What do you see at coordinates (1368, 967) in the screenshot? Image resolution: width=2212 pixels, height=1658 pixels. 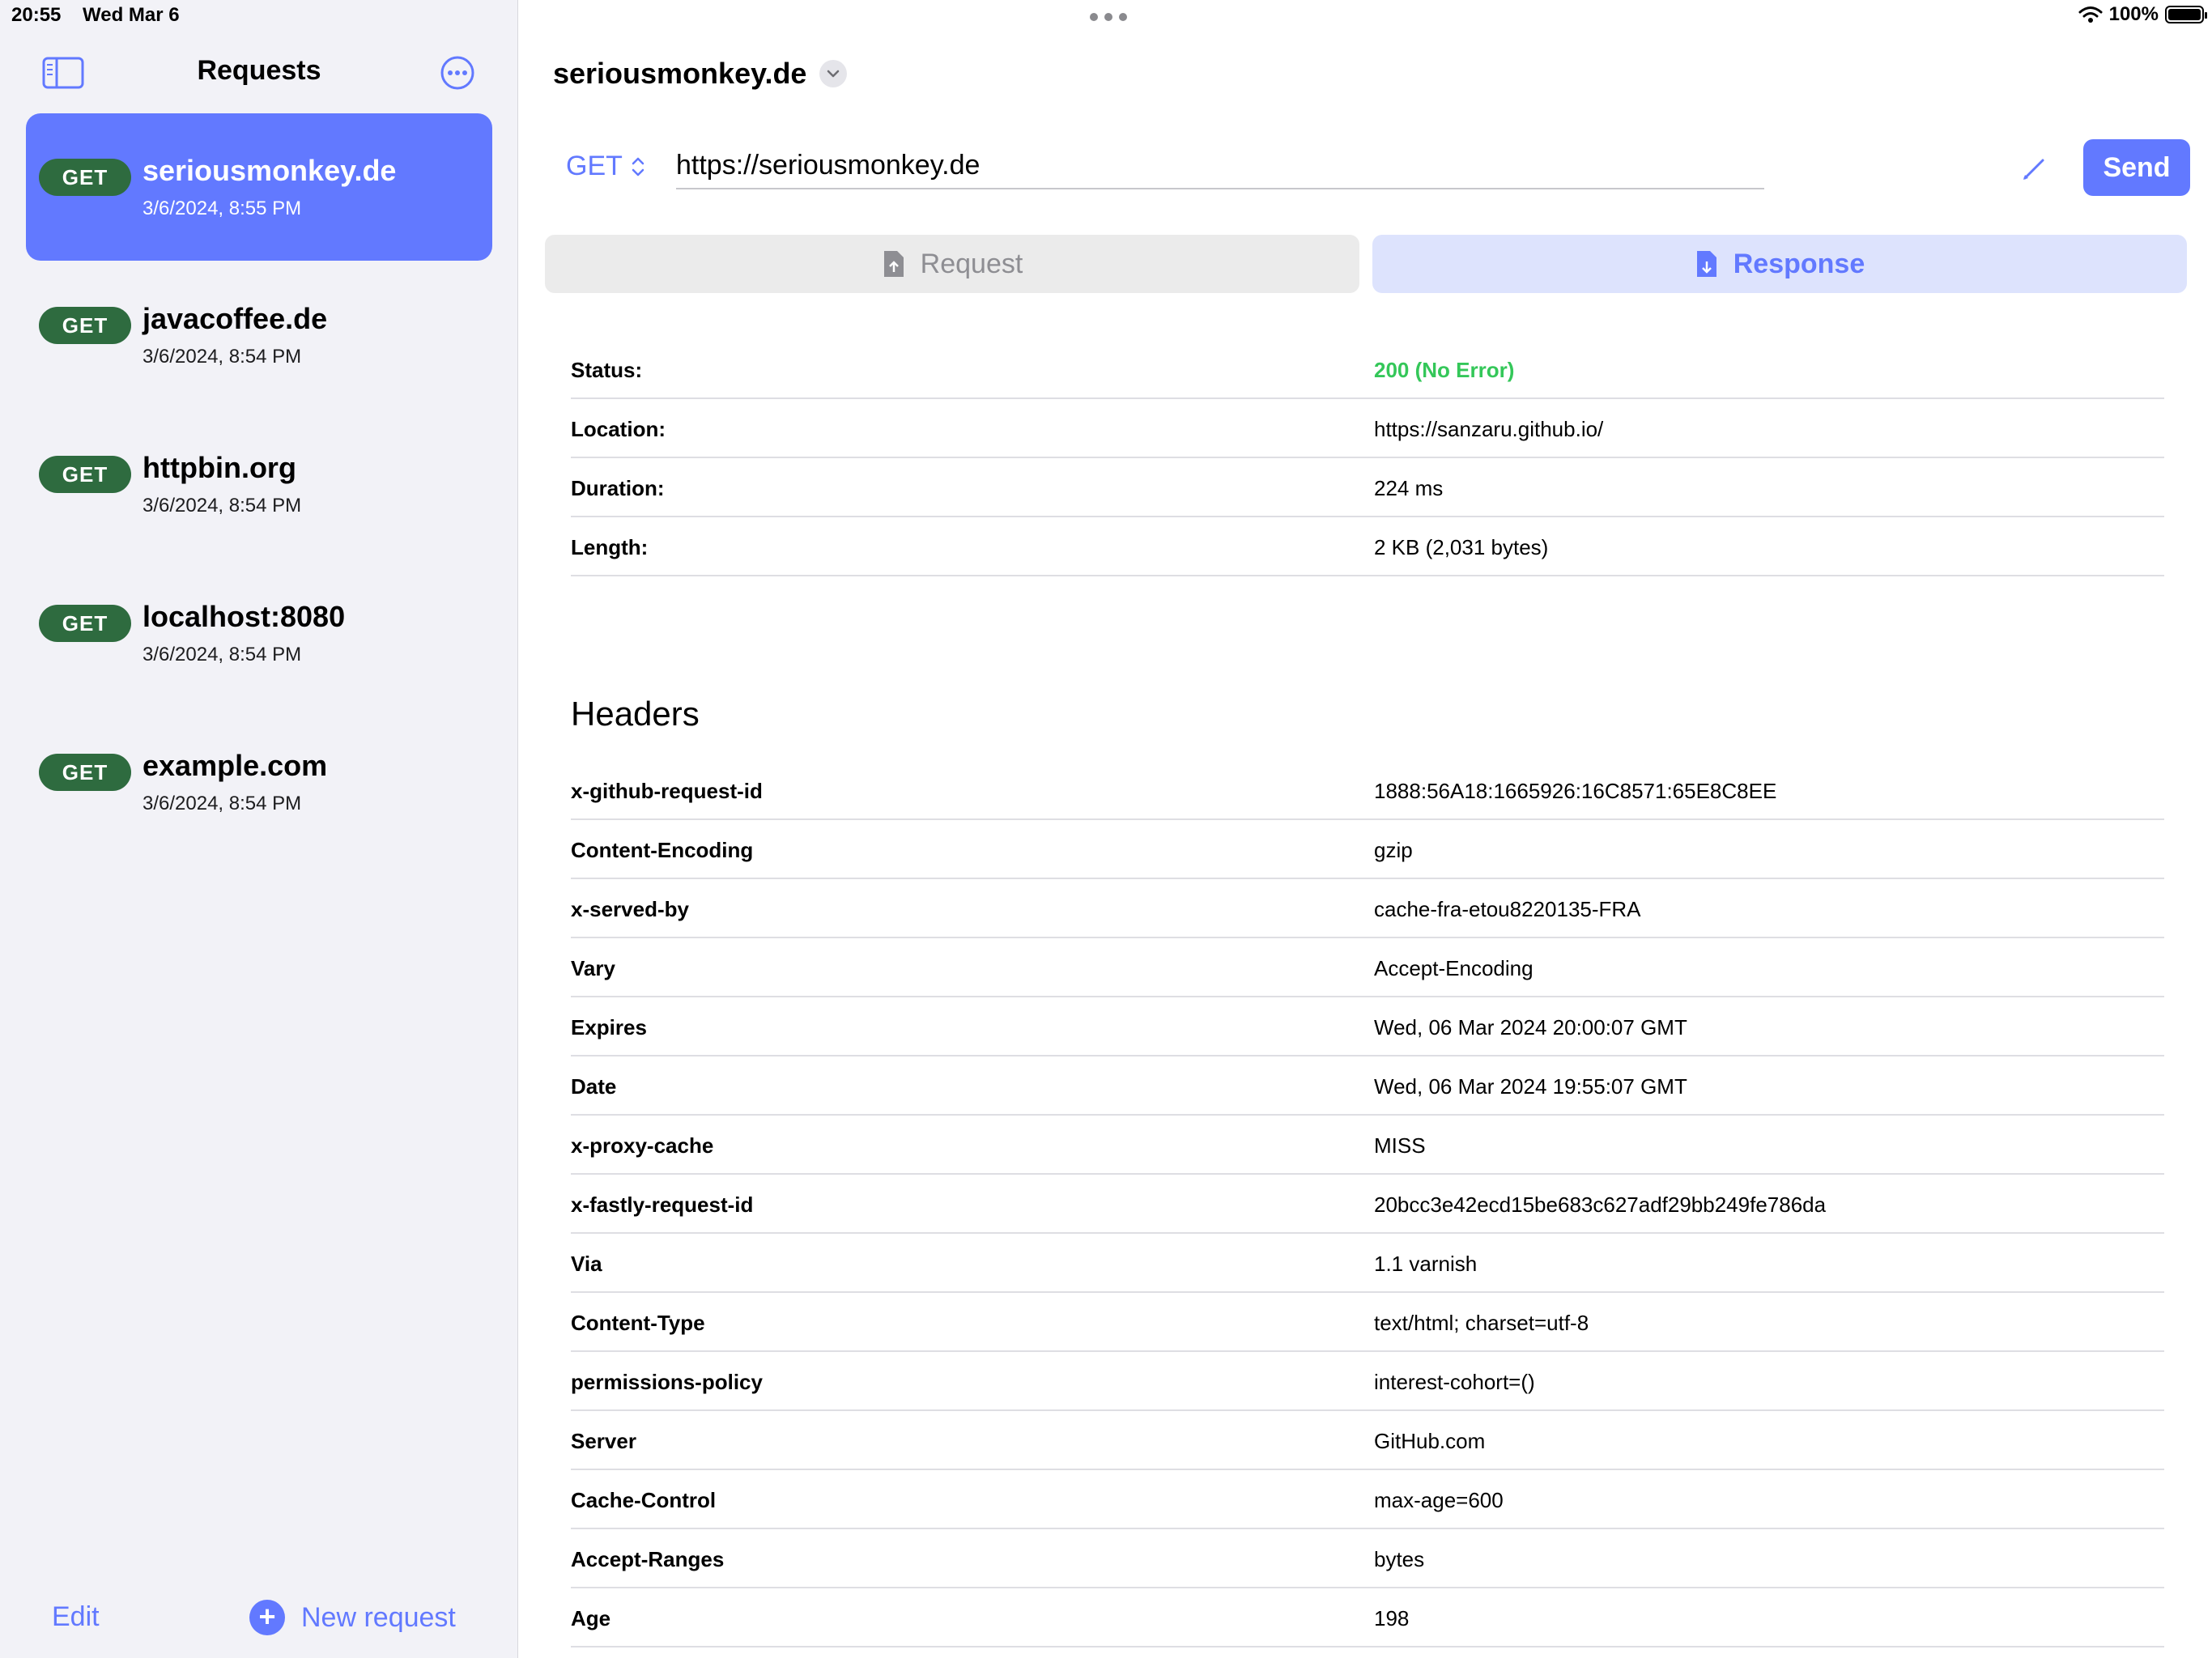 I see `table-row: Vary Accept-Encoding` at bounding box center [1368, 967].